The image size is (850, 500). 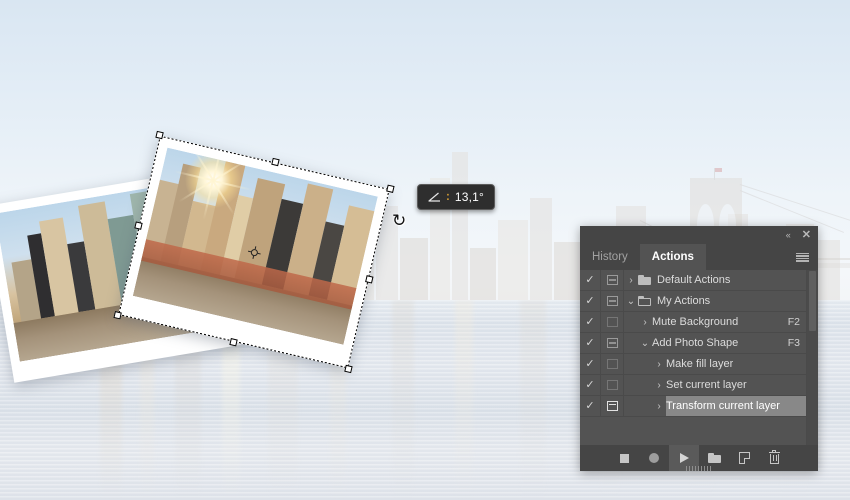 I want to click on action-label-wrap: Set current layer, so click(x=736, y=385).